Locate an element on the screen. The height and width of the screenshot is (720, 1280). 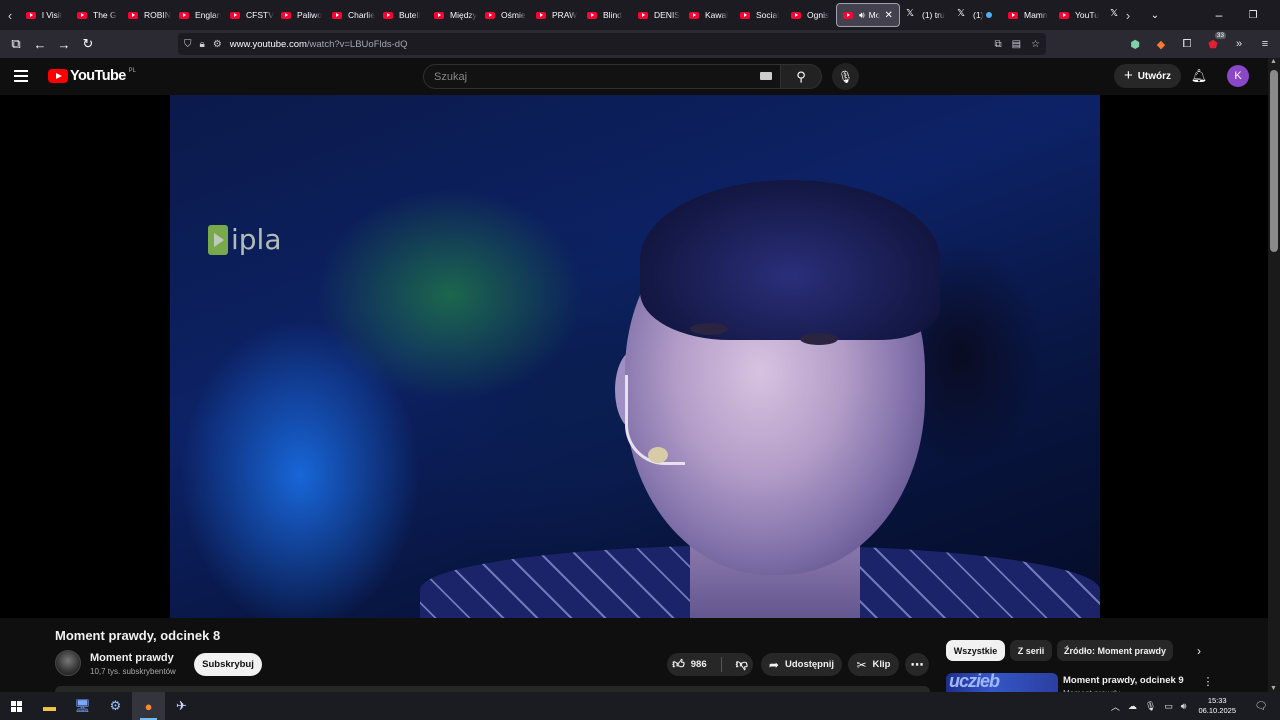
more-actions-button: ⋯ is located at coordinates (917, 664).